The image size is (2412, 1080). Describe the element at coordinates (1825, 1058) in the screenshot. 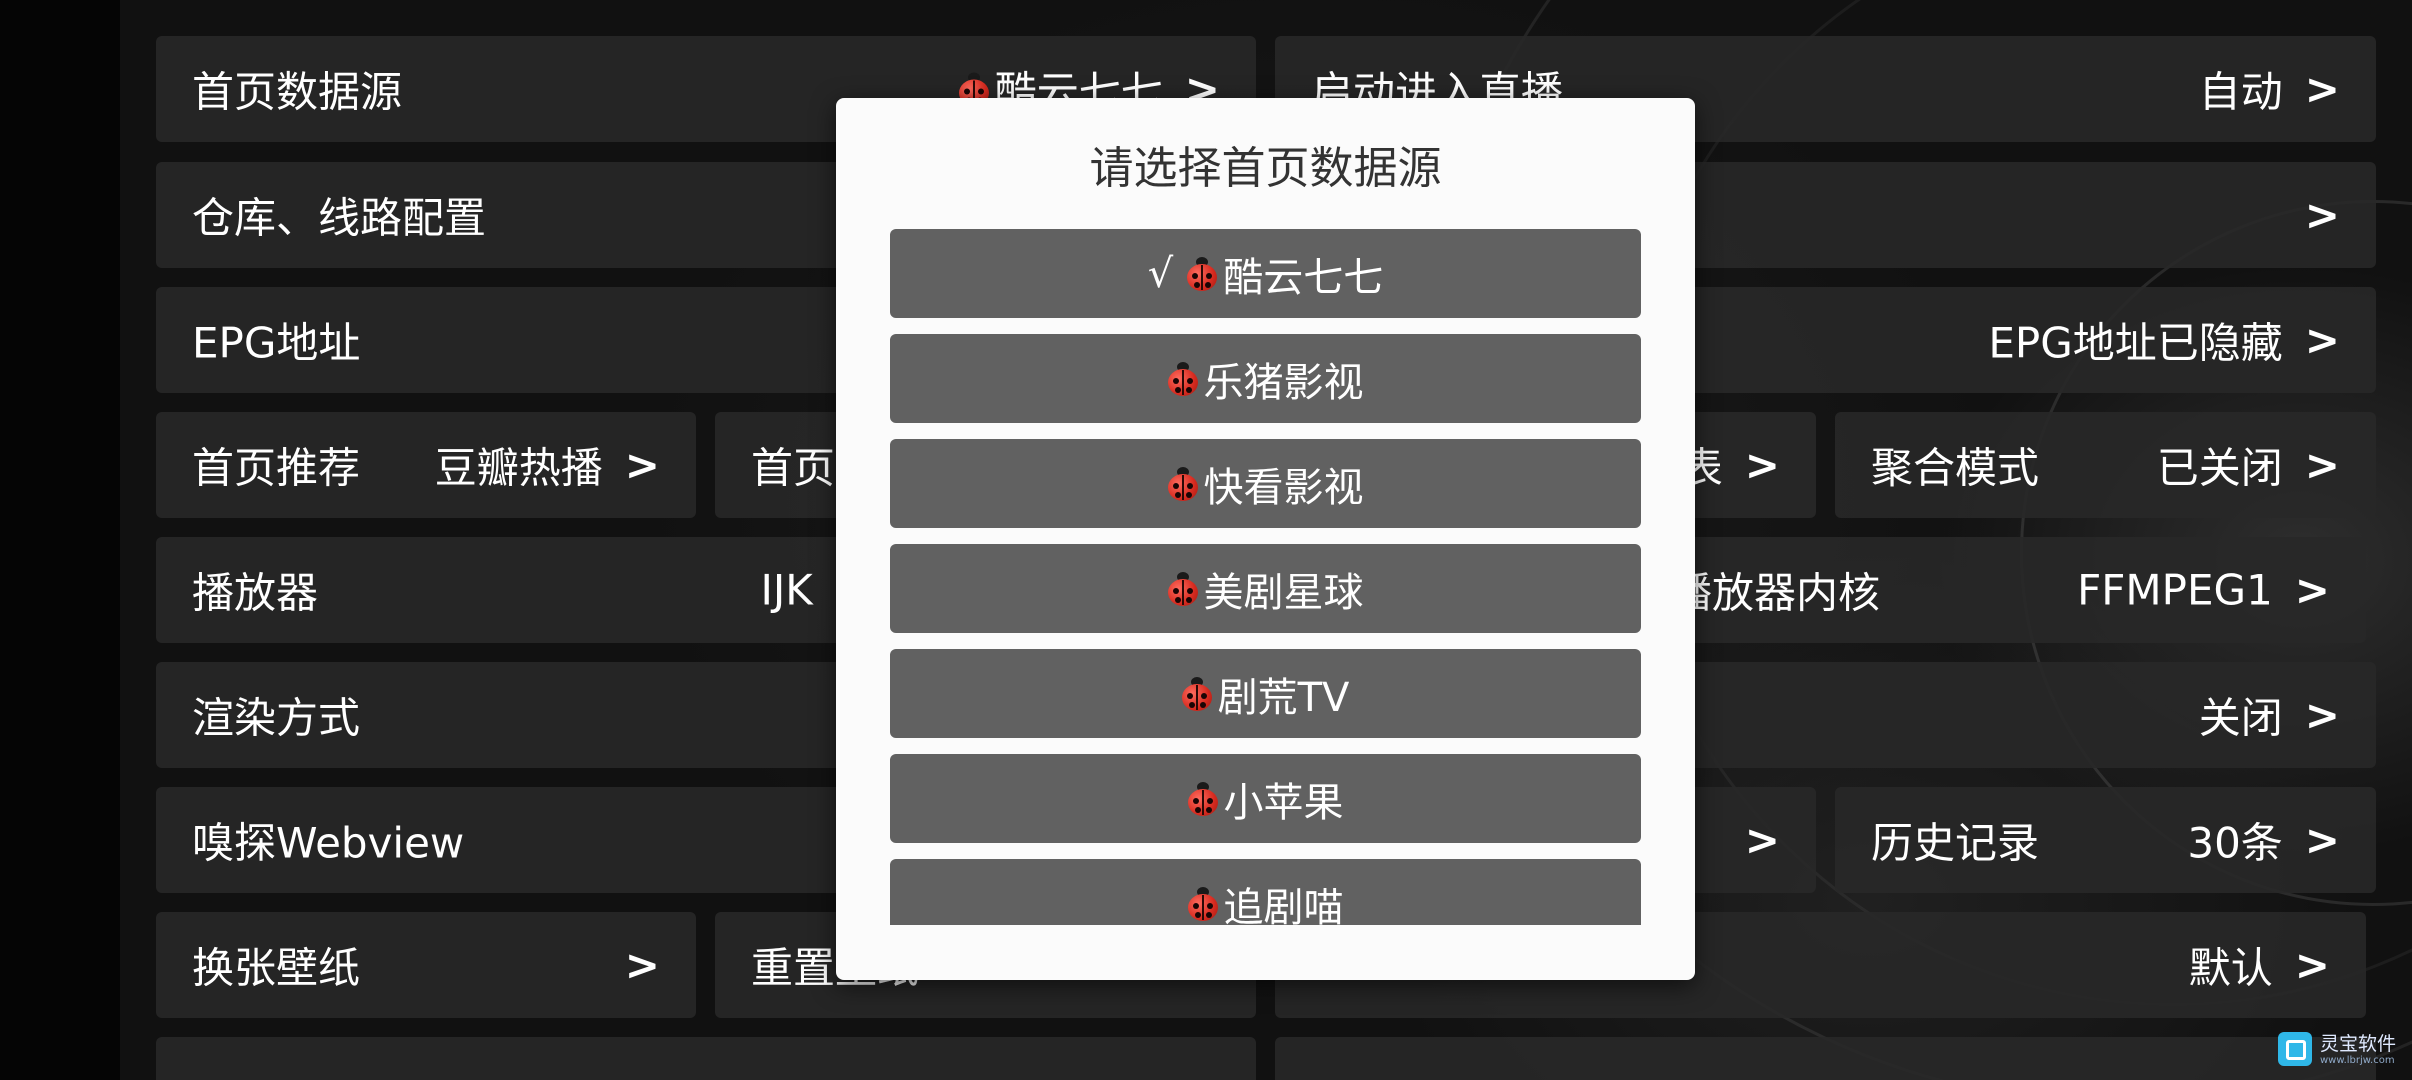

I see `partial-row-right` at that location.